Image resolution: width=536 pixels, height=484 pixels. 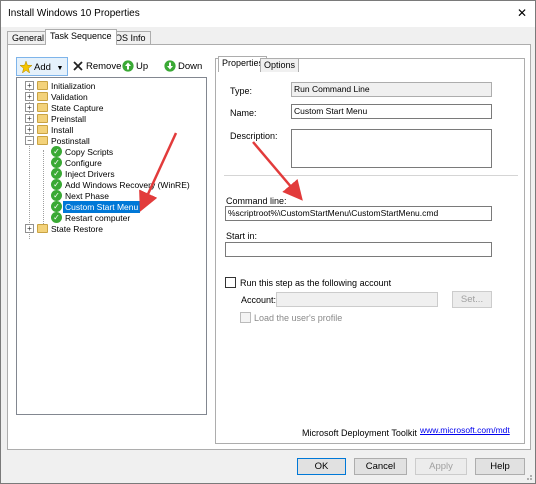 What do you see at coordinates (259, 300) in the screenshot?
I see `account-label: Account:` at bounding box center [259, 300].